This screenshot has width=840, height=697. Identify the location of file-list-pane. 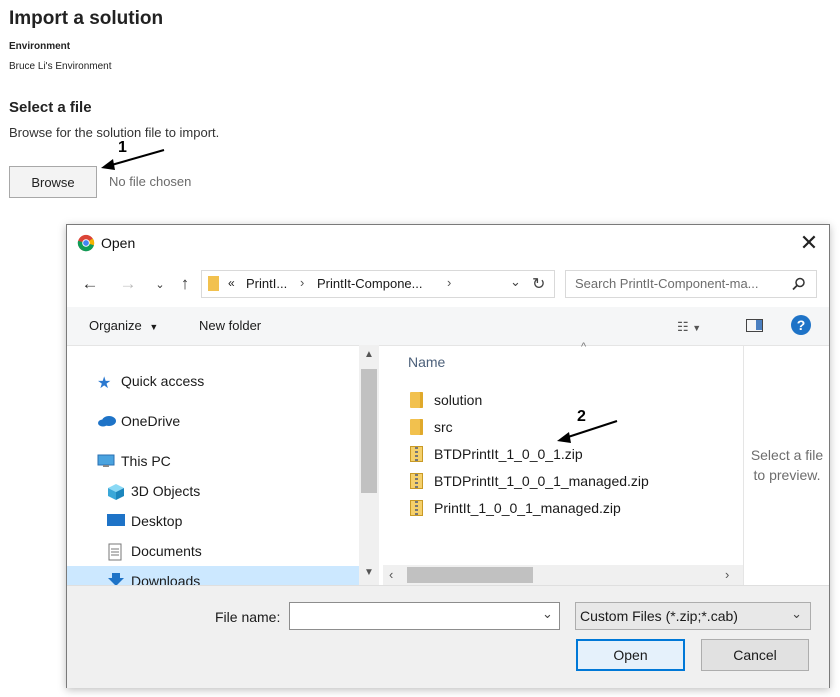
(563, 465).